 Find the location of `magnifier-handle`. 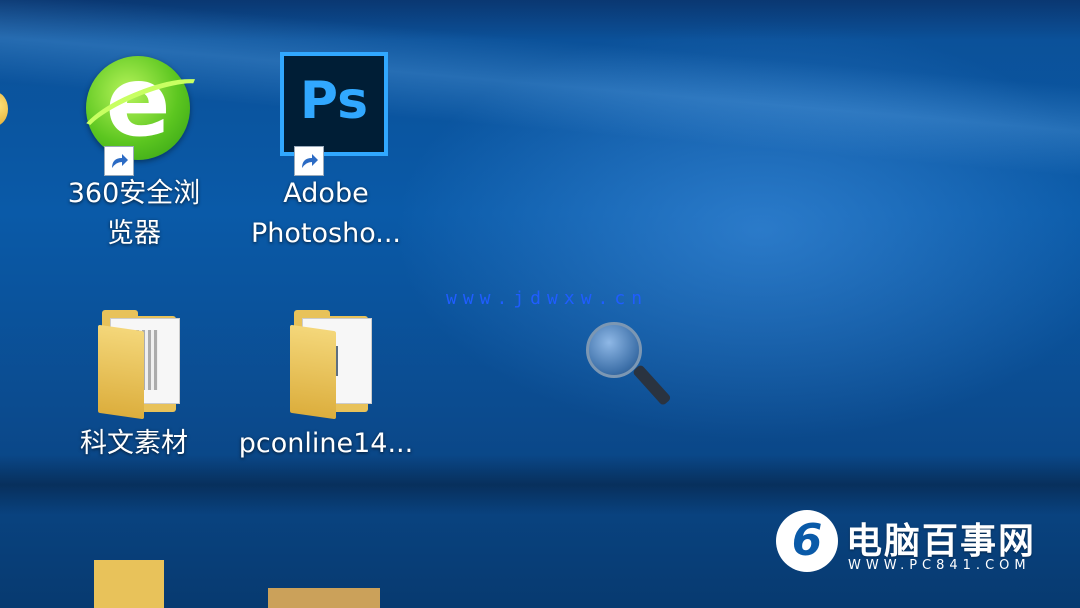

magnifier-handle is located at coordinates (652, 385).